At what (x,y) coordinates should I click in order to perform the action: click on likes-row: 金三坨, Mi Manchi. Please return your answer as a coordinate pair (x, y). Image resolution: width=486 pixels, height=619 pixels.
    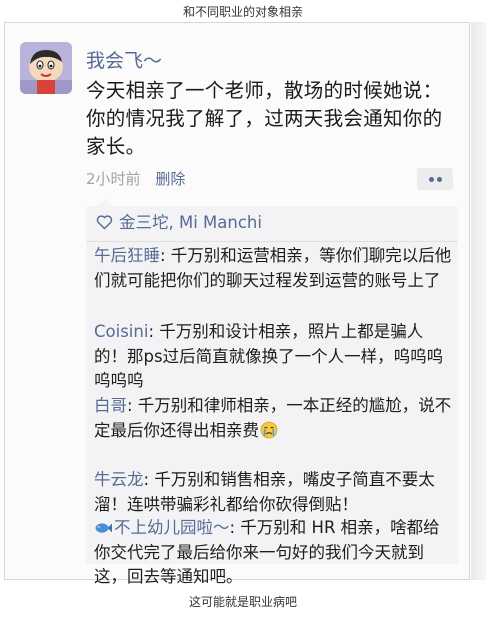
    Looking at the image, I should click on (179, 223).